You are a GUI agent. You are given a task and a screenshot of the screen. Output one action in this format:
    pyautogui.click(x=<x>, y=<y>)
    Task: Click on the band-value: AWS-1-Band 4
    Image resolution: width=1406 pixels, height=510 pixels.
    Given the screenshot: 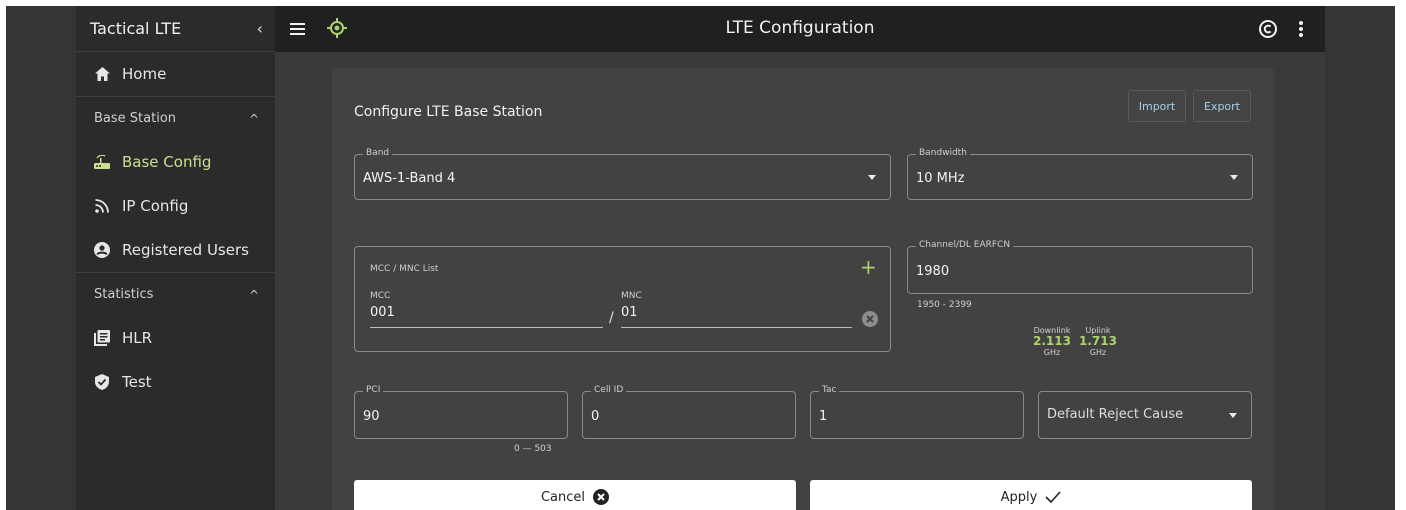 What is the action you would take?
    pyautogui.click(x=409, y=178)
    